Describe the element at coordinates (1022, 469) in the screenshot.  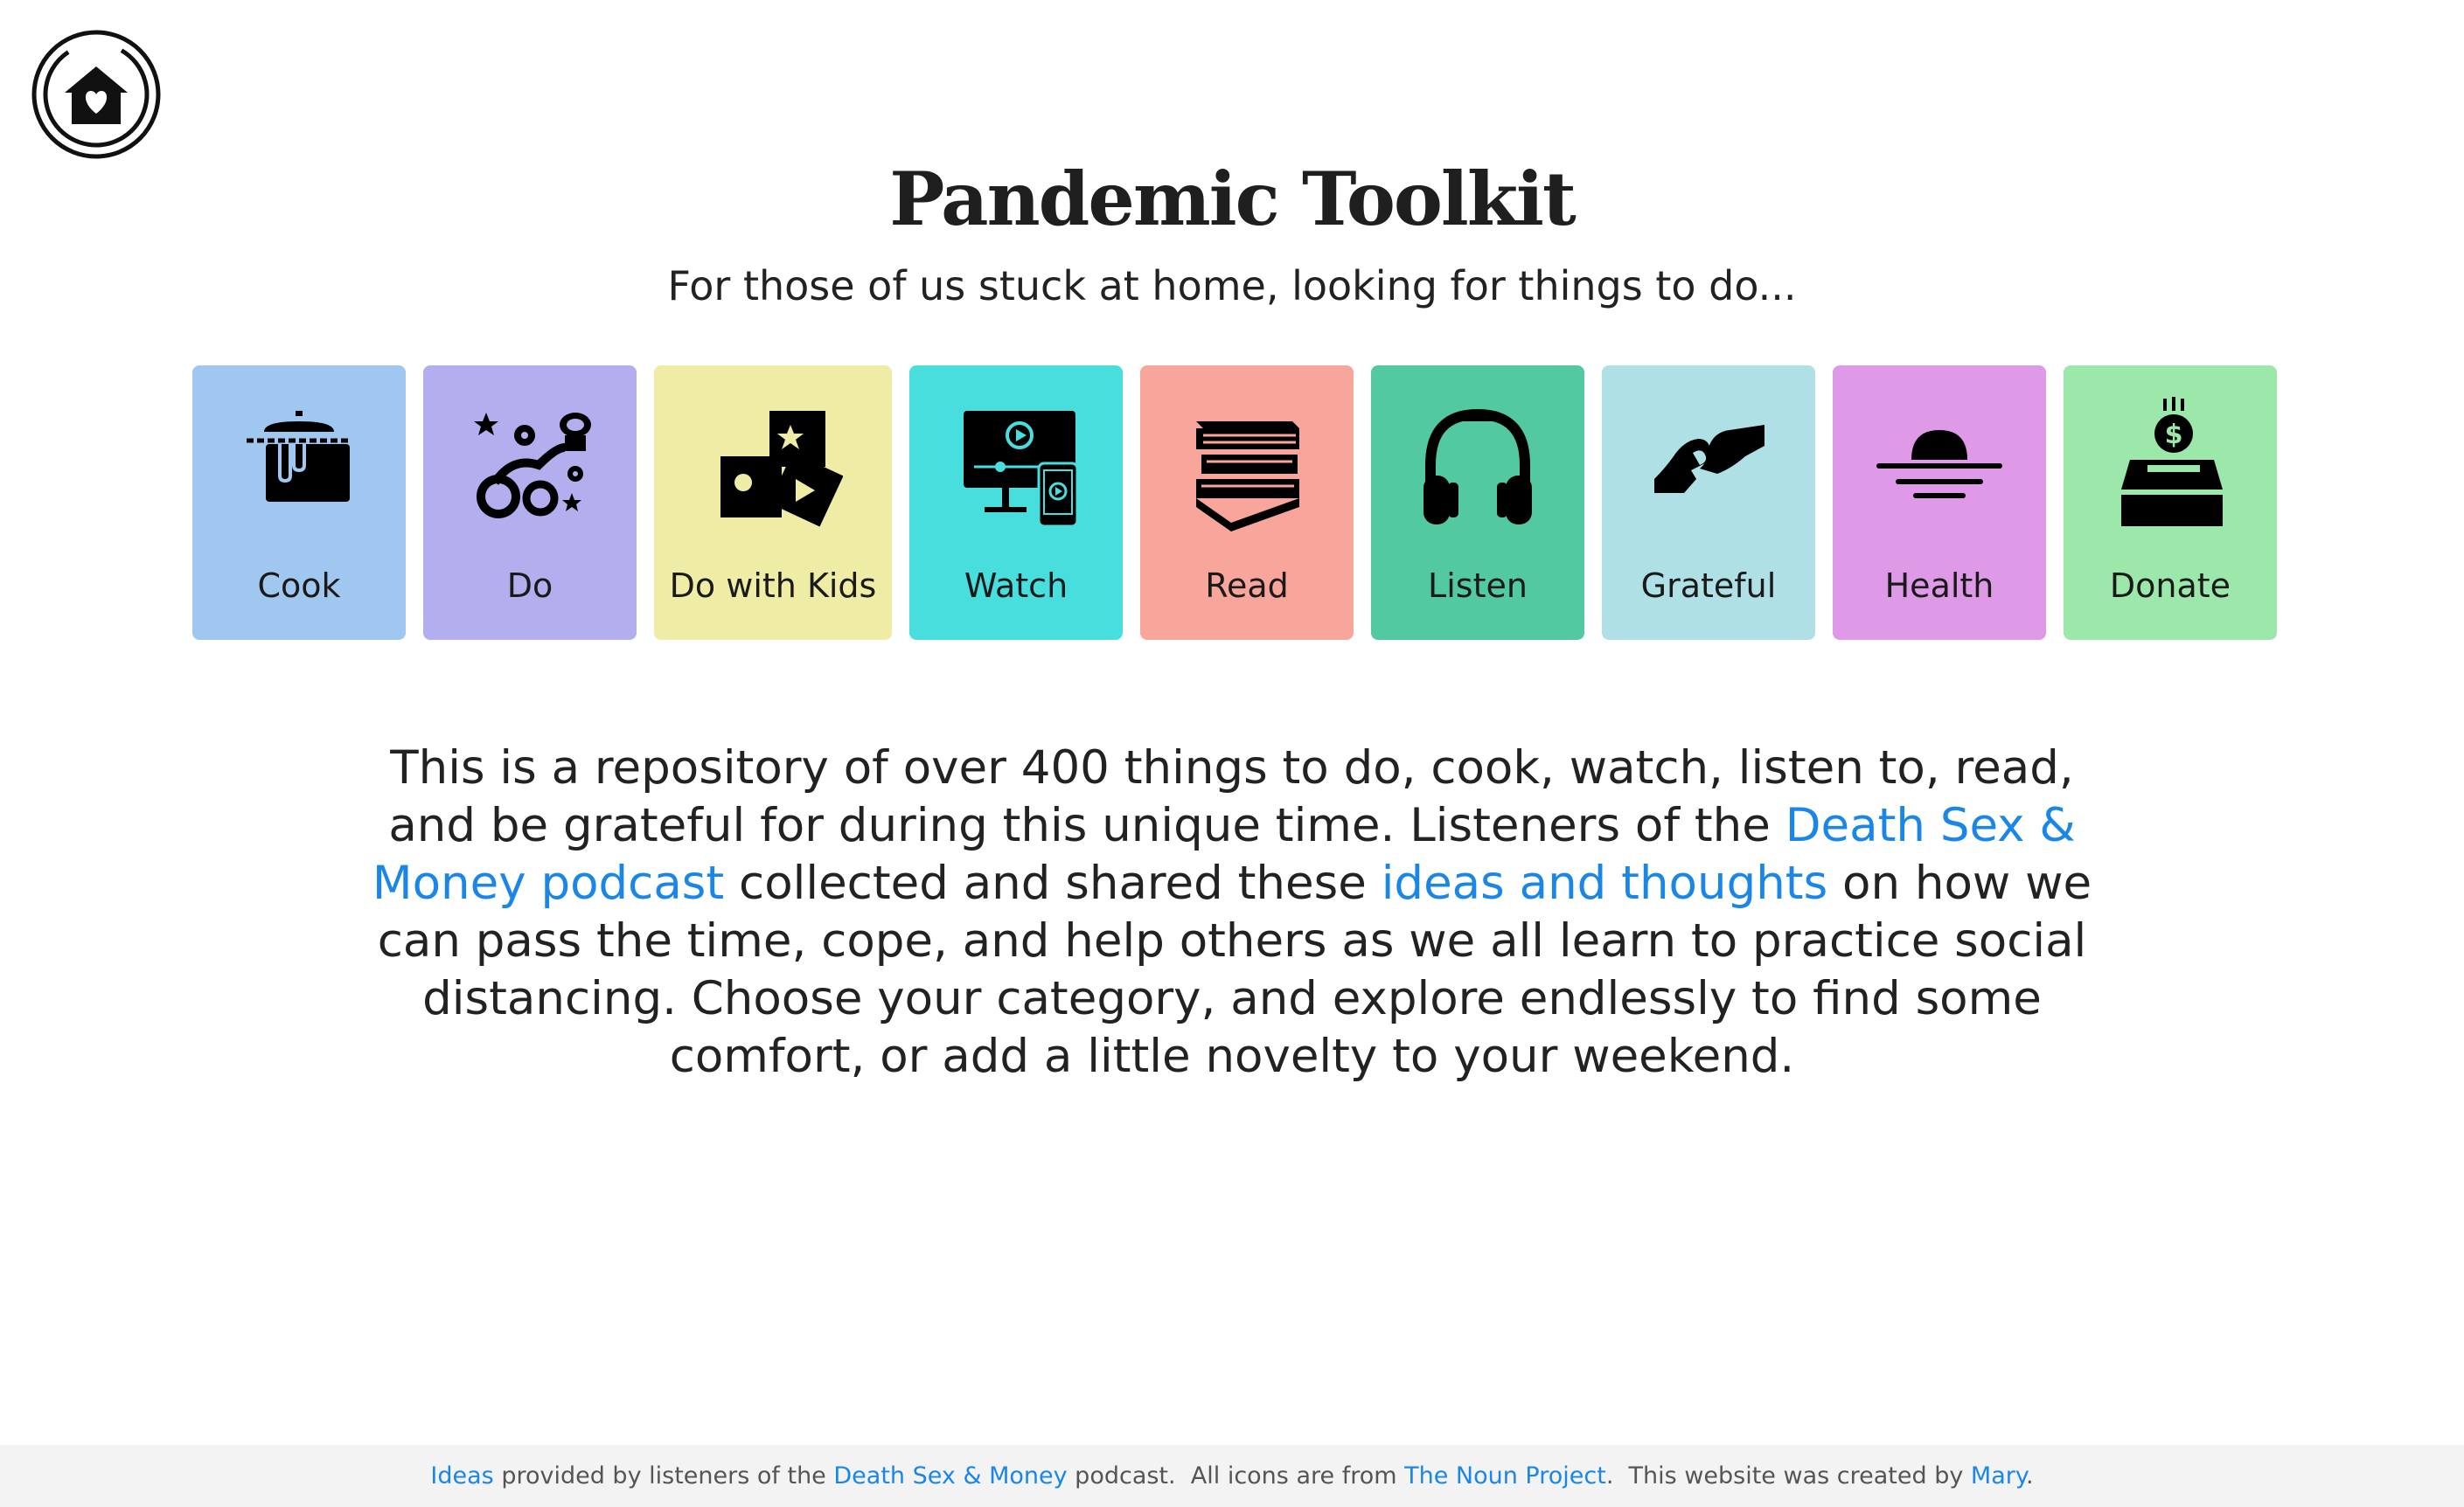
I see `video-screens-icon` at that location.